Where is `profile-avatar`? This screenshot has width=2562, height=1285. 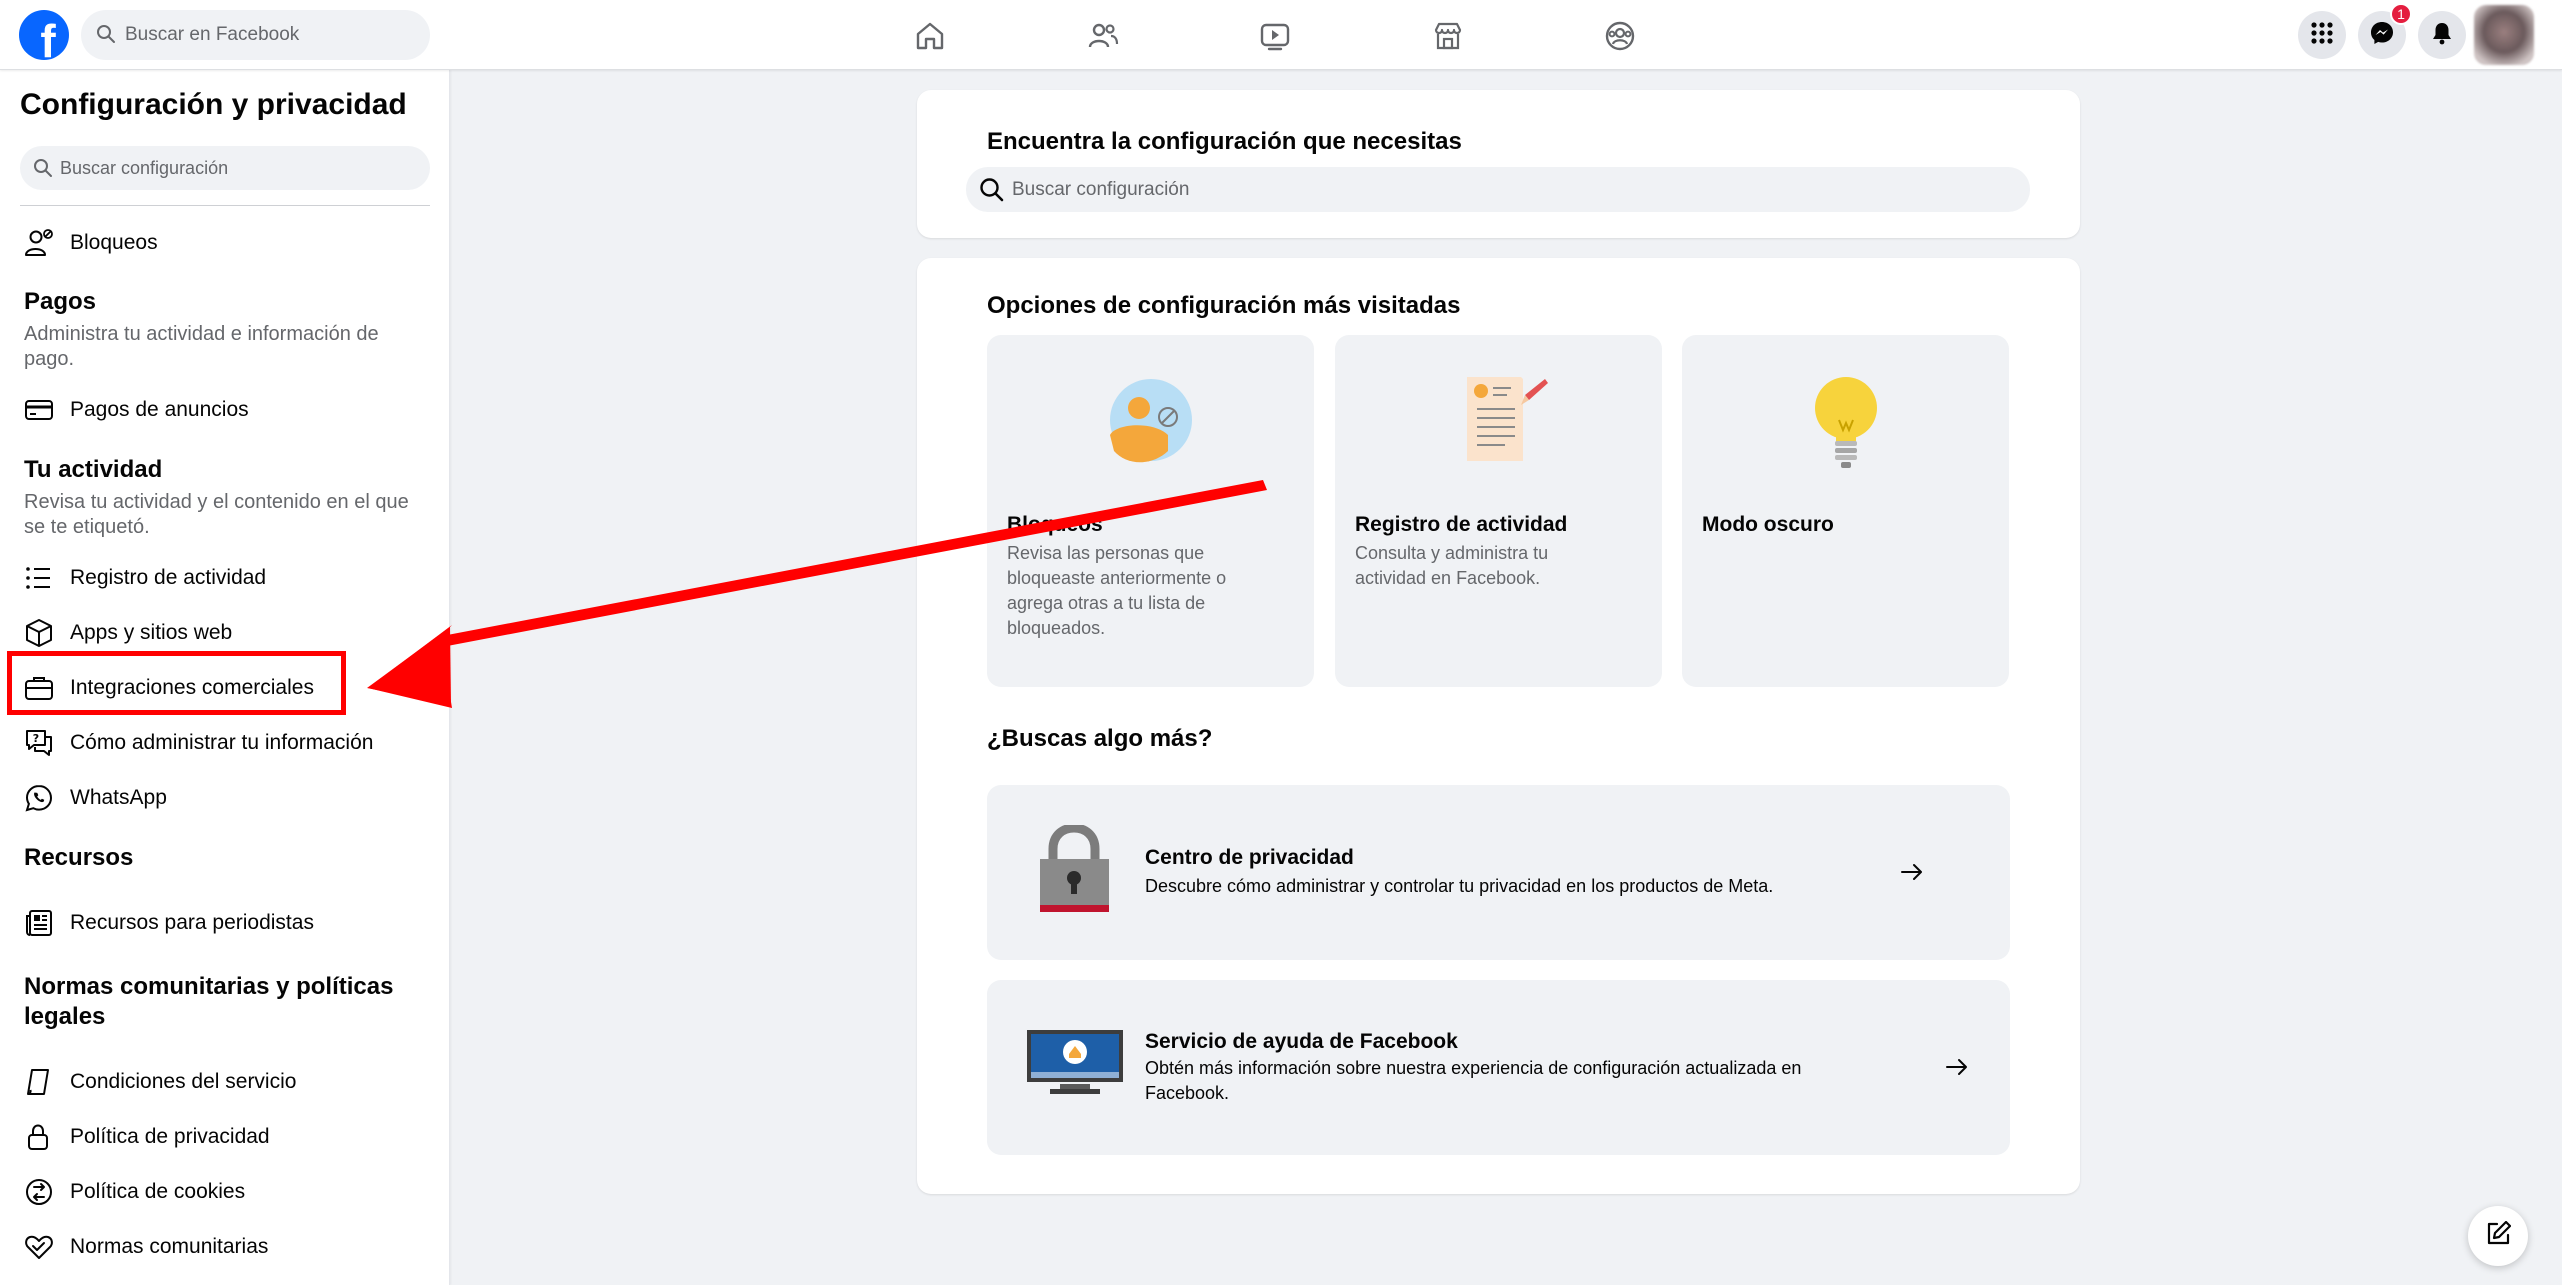
profile-avatar is located at coordinates (2504, 35).